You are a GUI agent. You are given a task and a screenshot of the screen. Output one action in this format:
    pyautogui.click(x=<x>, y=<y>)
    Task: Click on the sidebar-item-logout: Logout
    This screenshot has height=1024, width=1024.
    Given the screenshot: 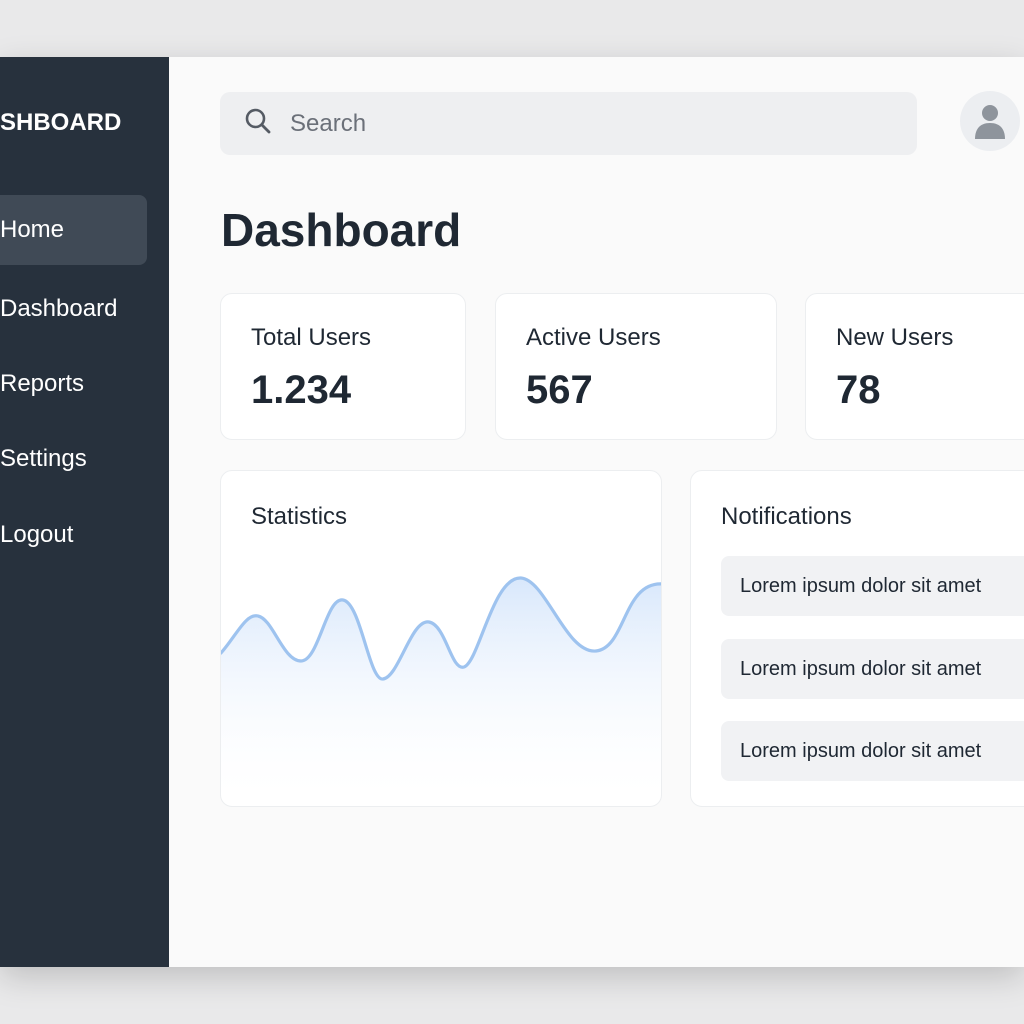 What is the action you would take?
    pyautogui.click(x=73, y=535)
    